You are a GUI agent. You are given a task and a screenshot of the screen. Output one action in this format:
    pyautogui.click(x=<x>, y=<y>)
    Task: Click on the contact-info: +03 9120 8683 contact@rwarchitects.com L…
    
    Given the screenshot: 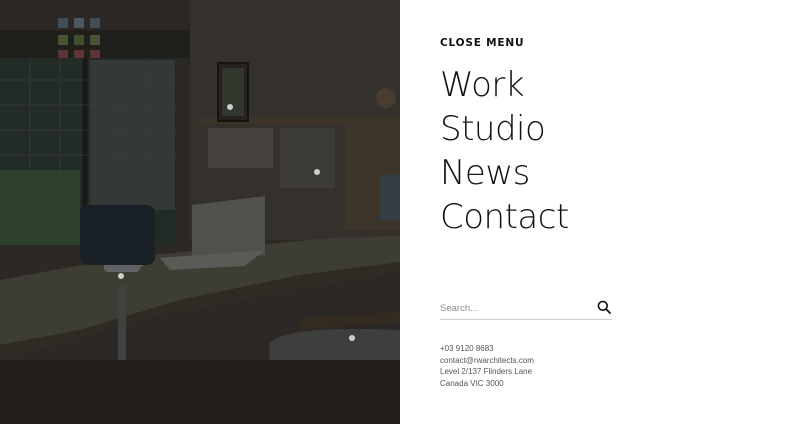 What is the action you would take?
    pyautogui.click(x=487, y=366)
    